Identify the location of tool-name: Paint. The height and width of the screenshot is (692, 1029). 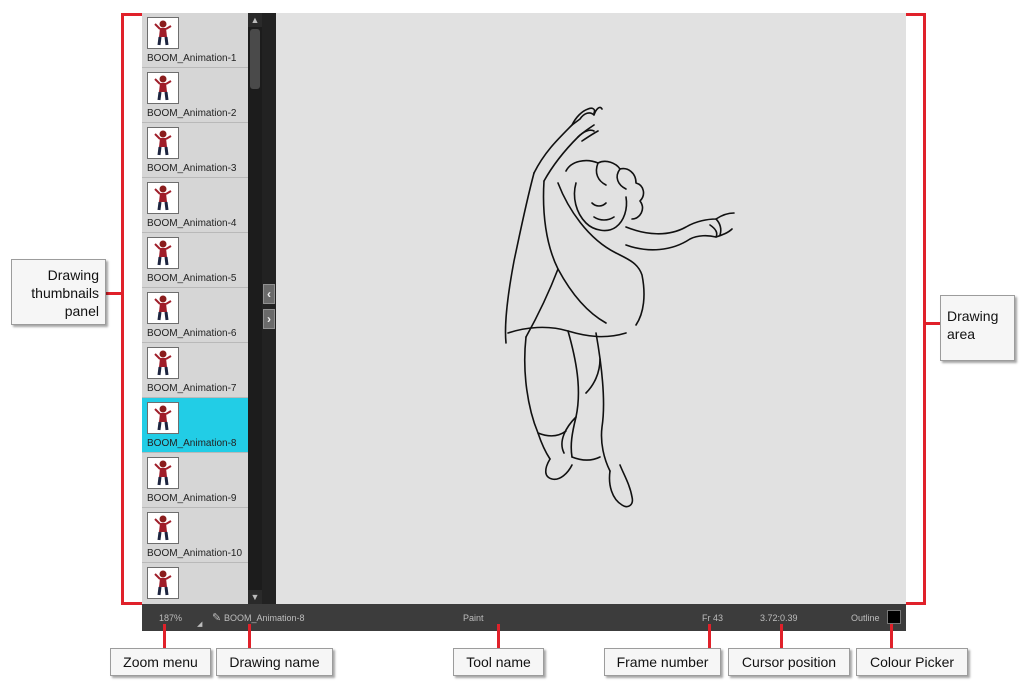
(473, 618).